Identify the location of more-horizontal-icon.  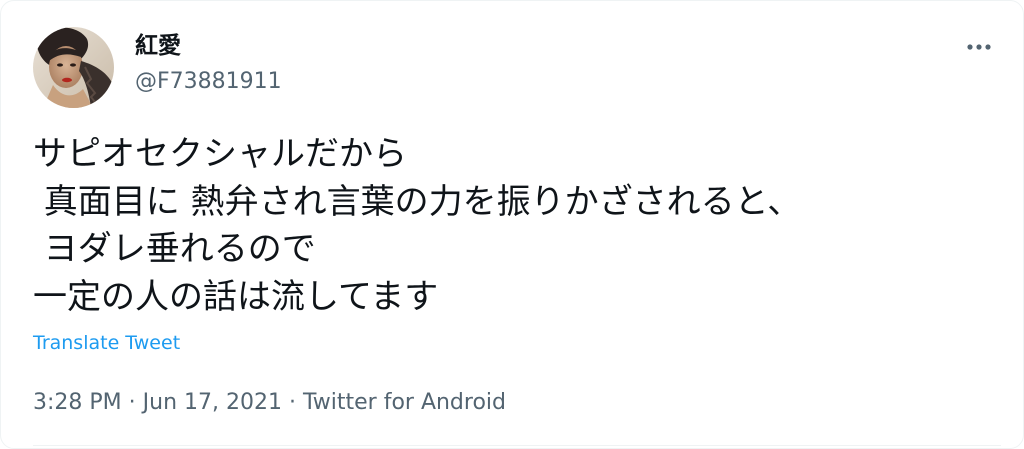
(979, 47).